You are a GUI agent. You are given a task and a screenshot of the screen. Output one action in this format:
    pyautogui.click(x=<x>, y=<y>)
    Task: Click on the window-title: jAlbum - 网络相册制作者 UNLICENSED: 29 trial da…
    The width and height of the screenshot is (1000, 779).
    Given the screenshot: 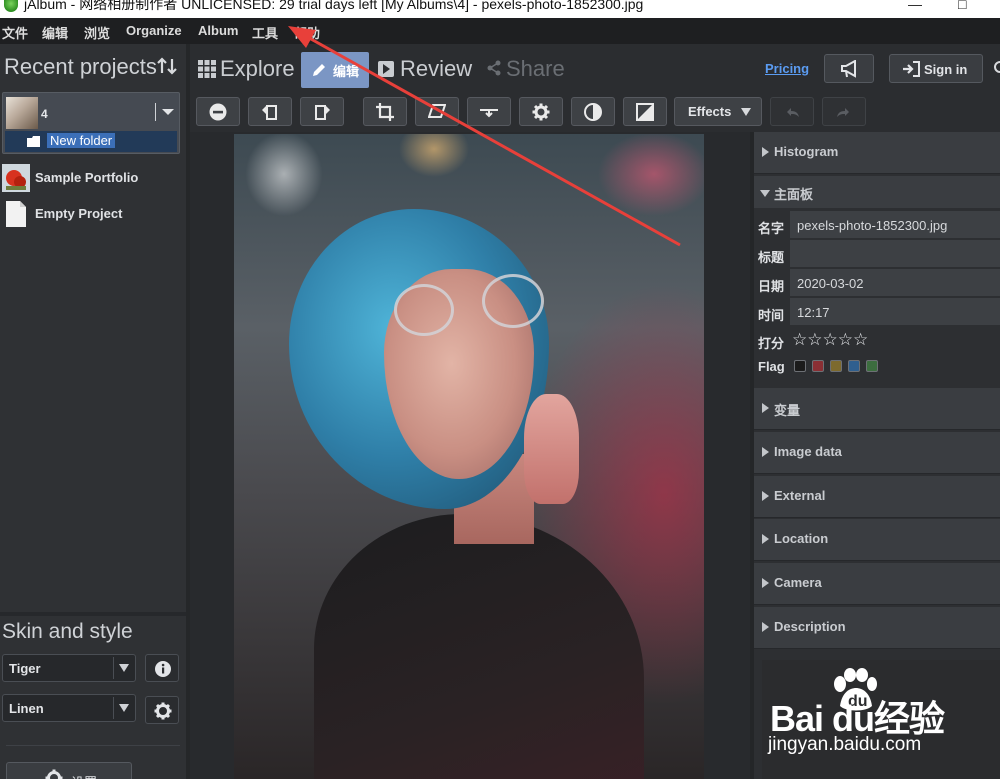 What is the action you would take?
    pyautogui.click(x=334, y=6)
    